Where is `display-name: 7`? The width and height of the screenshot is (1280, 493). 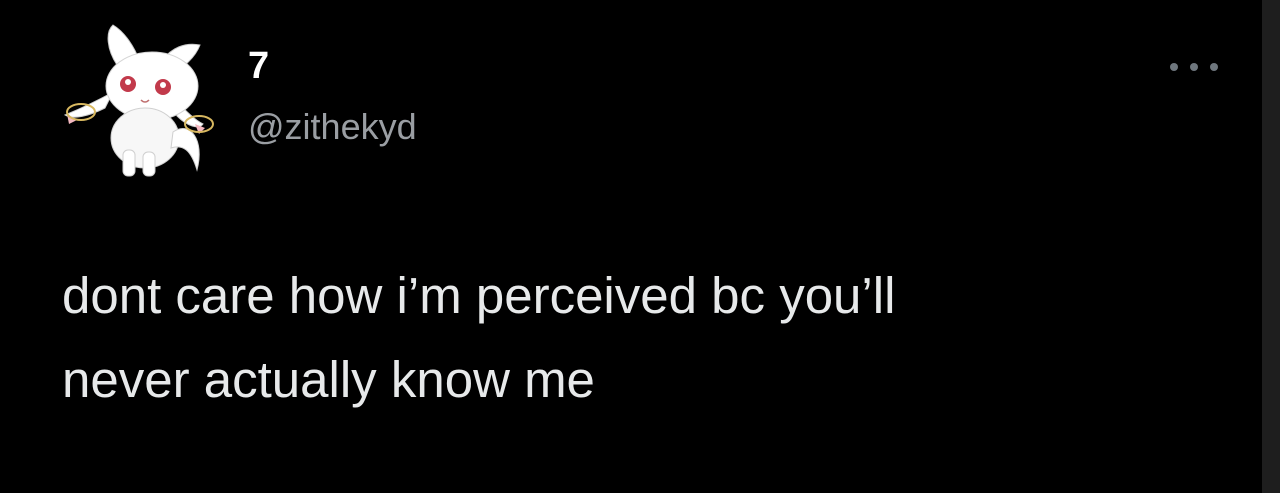
display-name: 7 is located at coordinates (258, 66).